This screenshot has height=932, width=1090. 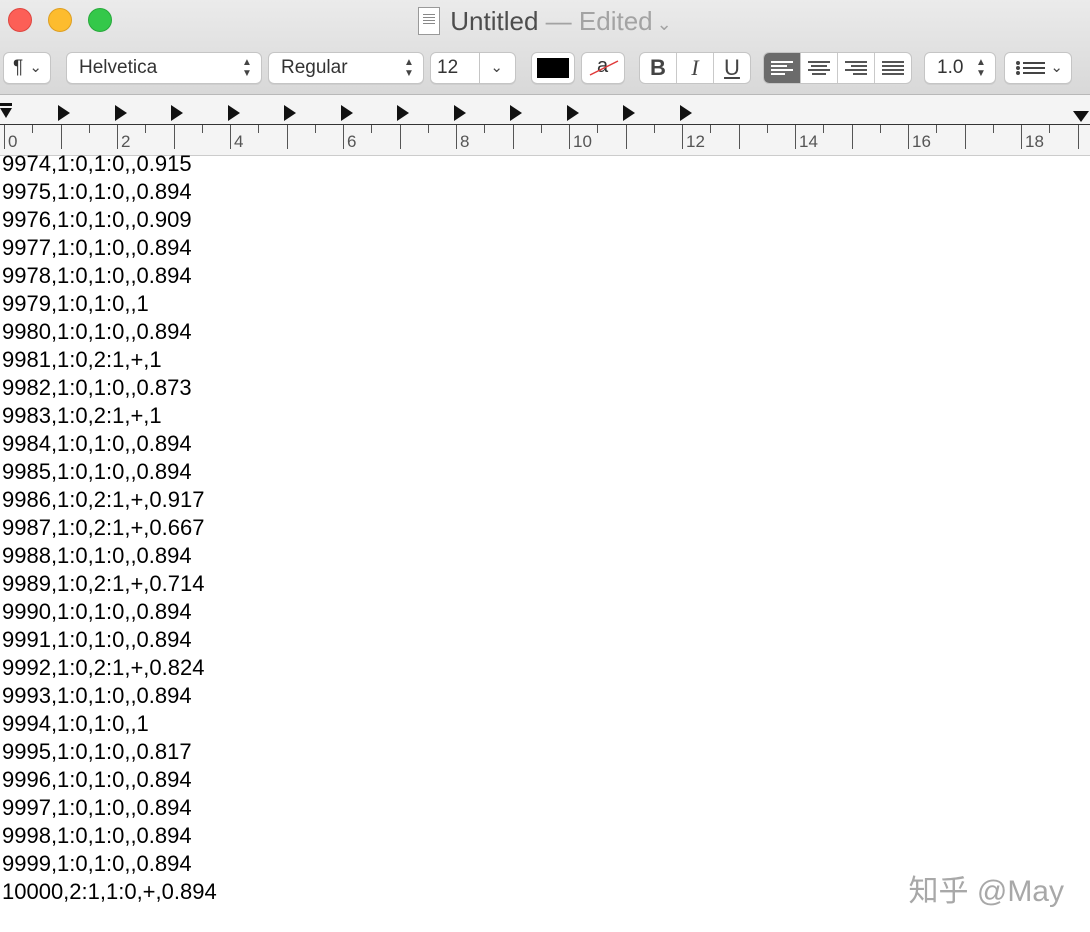 I want to click on document-line: 9981,1:0,2:1,+,1, so click(x=82, y=359).